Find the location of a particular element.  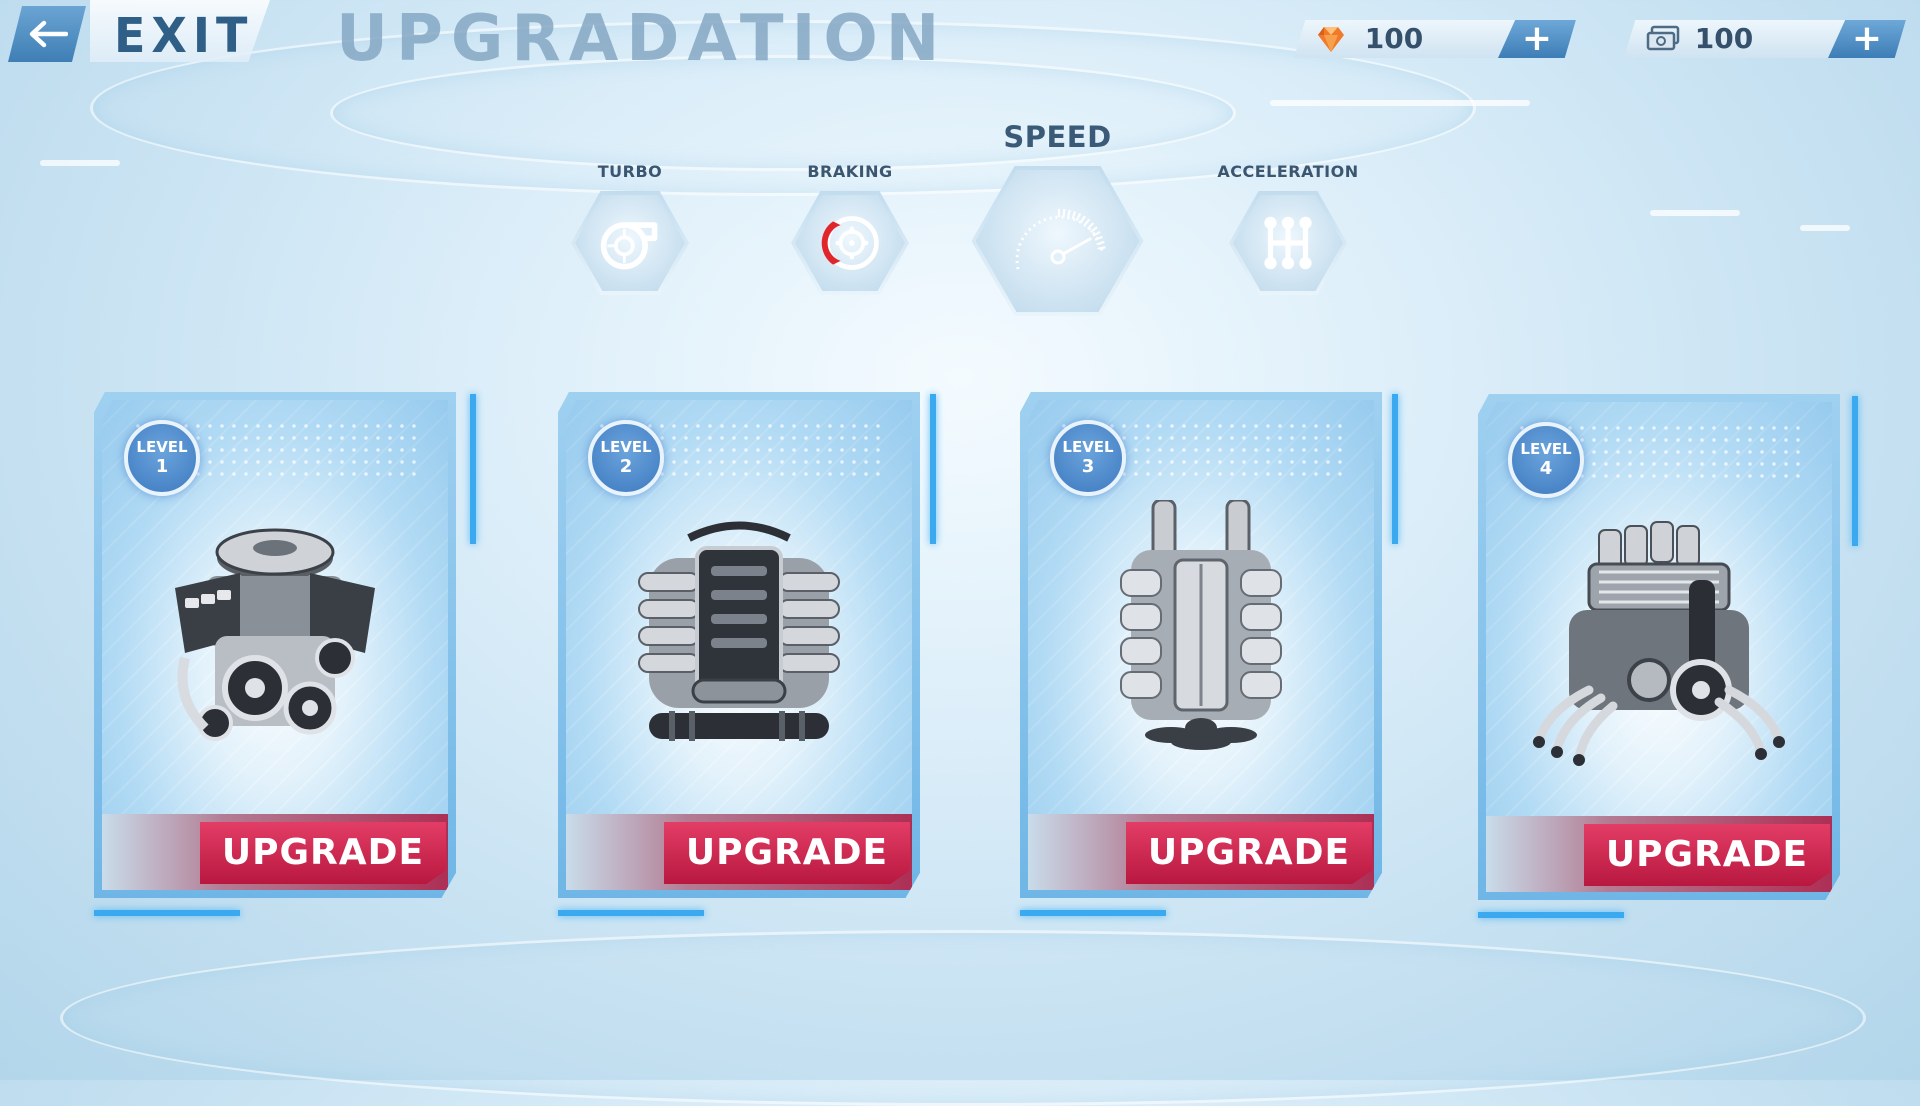

gear-shift-icon is located at coordinates (1288, 243).